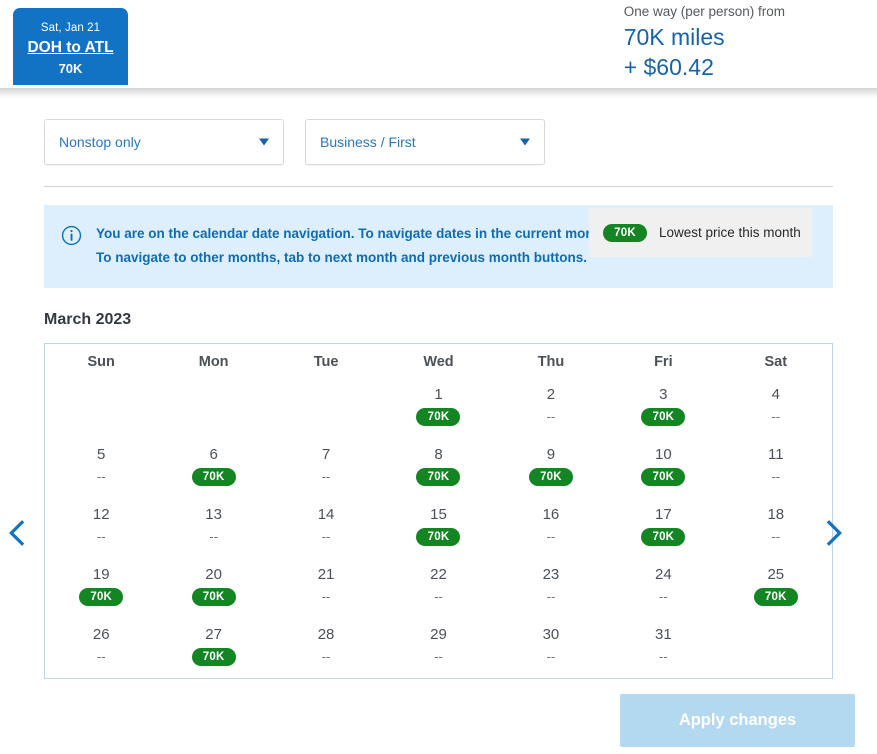 The width and height of the screenshot is (877, 754). I want to click on calendar-day-number: 21, so click(326, 574).